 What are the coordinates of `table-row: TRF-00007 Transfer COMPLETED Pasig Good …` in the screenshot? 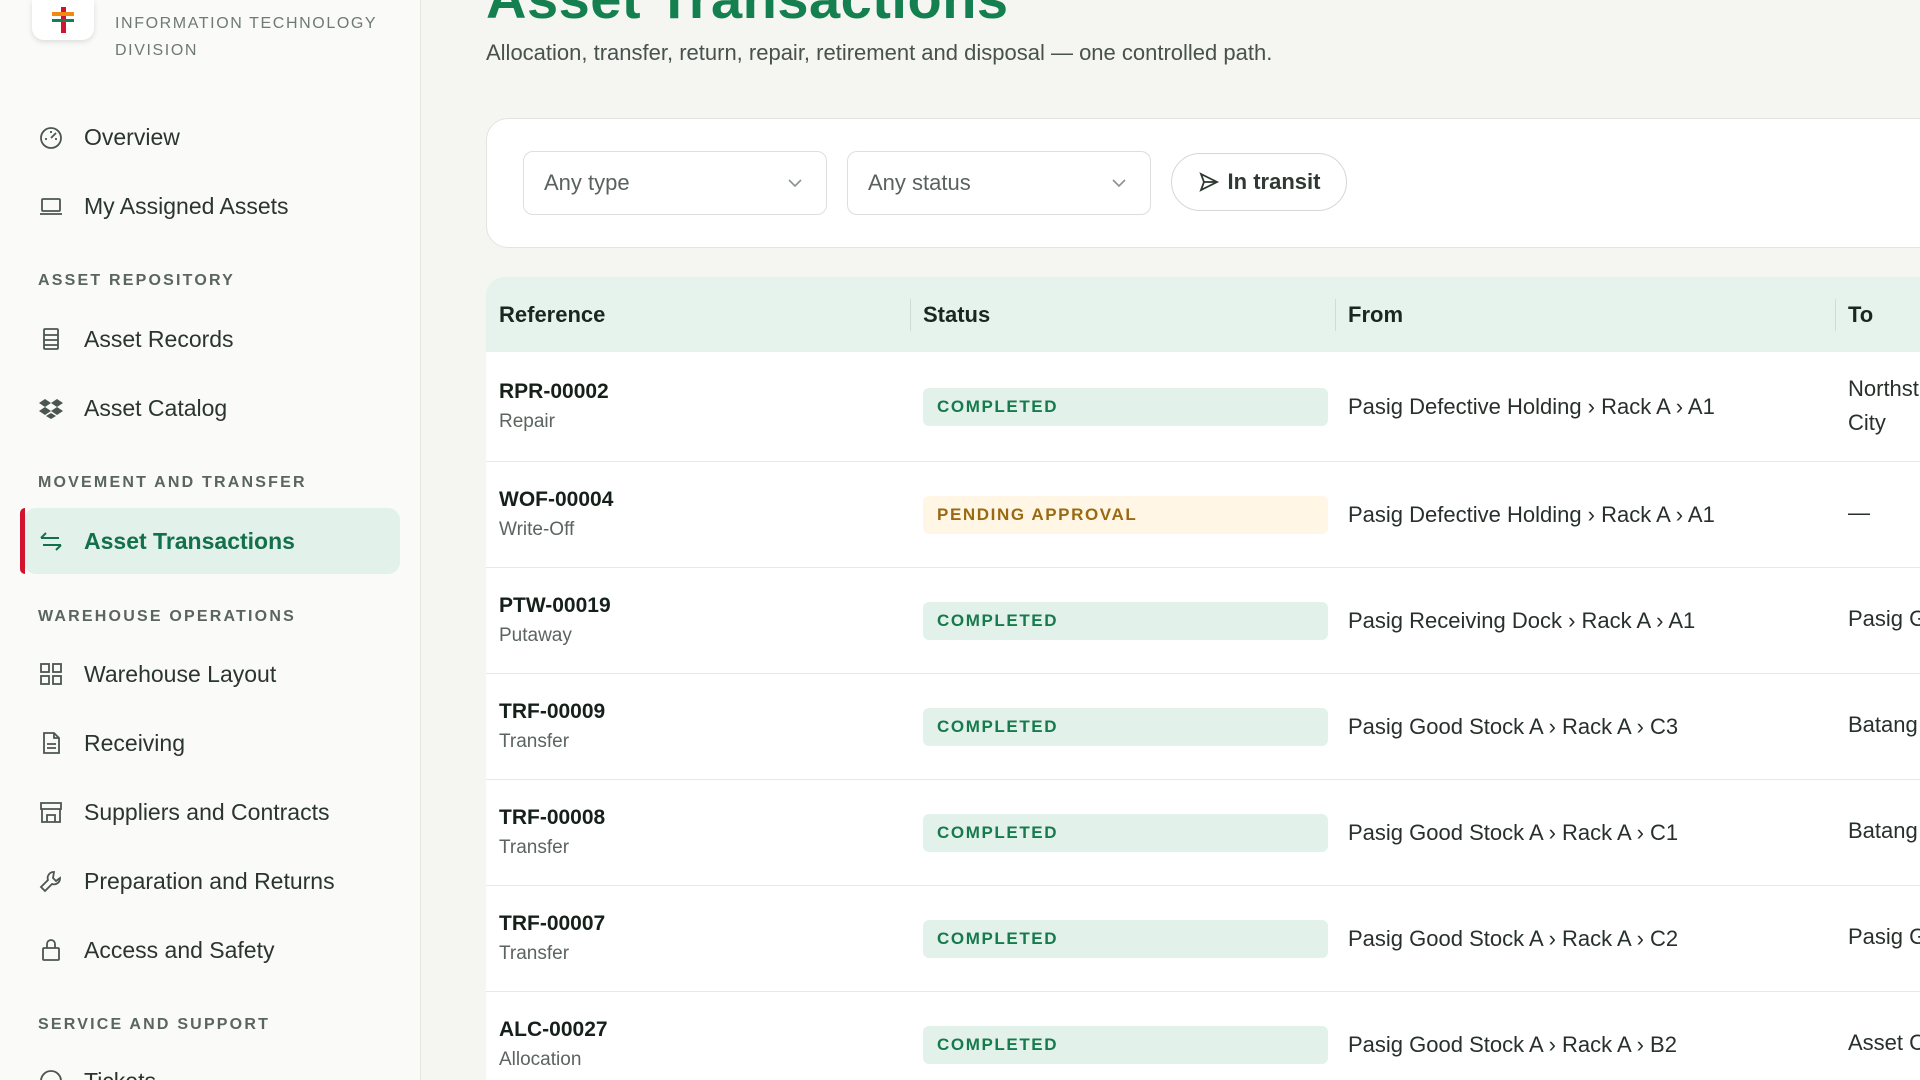 It's located at (1203, 939).